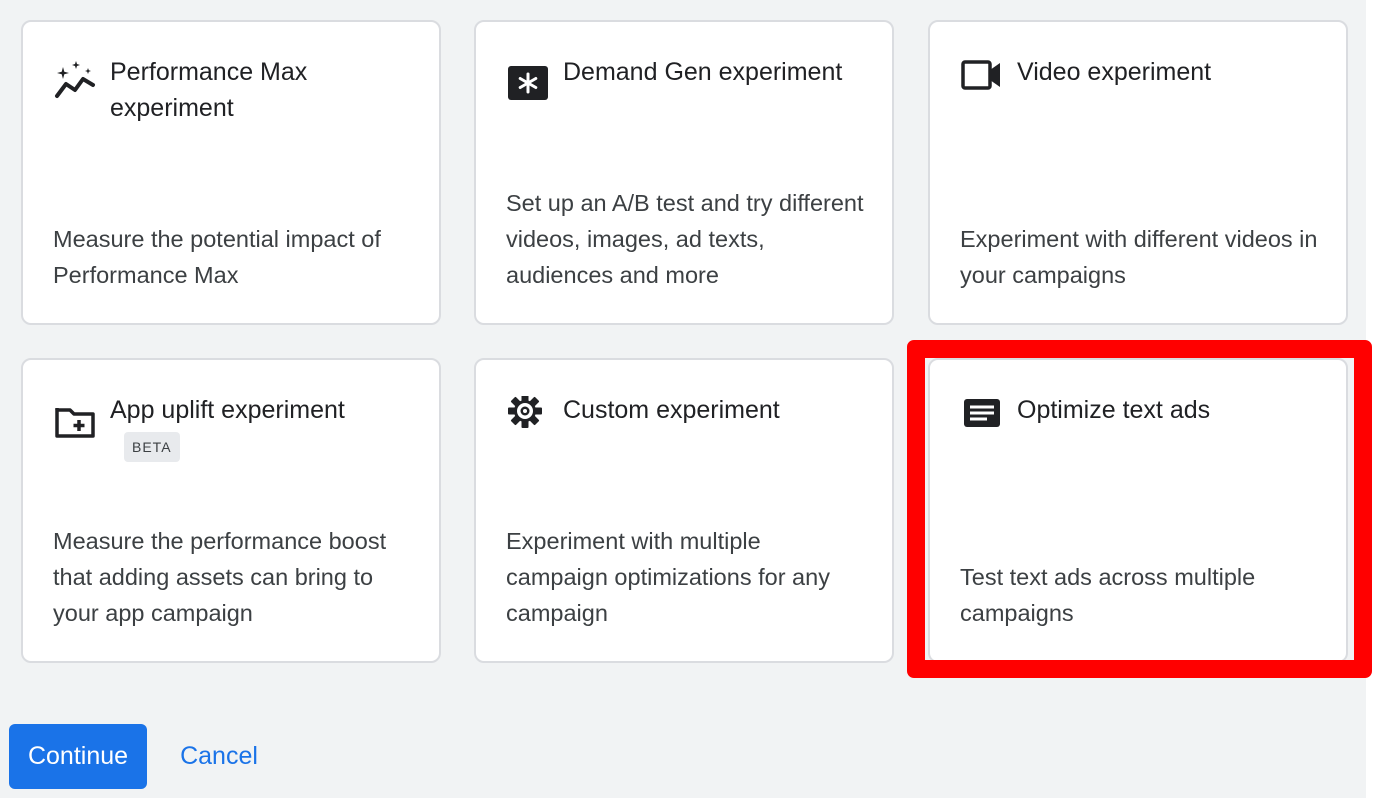 Image resolution: width=1377 pixels, height=798 pixels. Describe the element at coordinates (78, 756) in the screenshot. I see `continue-button: Continue` at that location.